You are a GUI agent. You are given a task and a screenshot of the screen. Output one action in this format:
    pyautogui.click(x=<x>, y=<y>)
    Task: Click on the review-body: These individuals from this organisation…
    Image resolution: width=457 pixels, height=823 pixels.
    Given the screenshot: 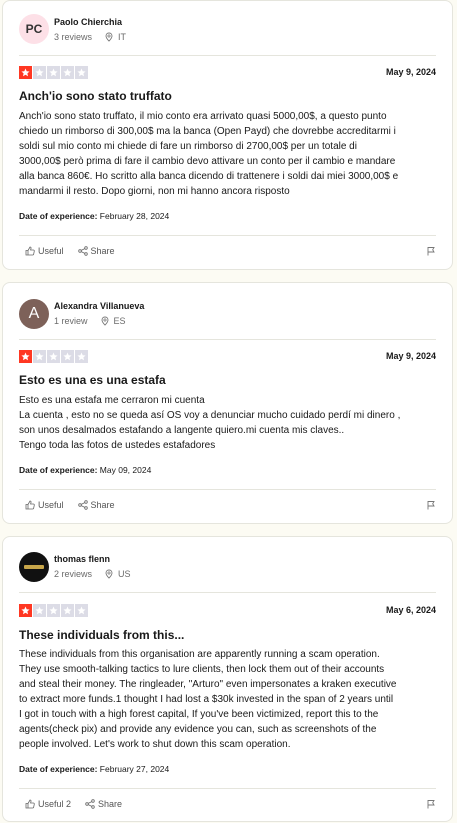 What is the action you would take?
    pyautogui.click(x=208, y=699)
    